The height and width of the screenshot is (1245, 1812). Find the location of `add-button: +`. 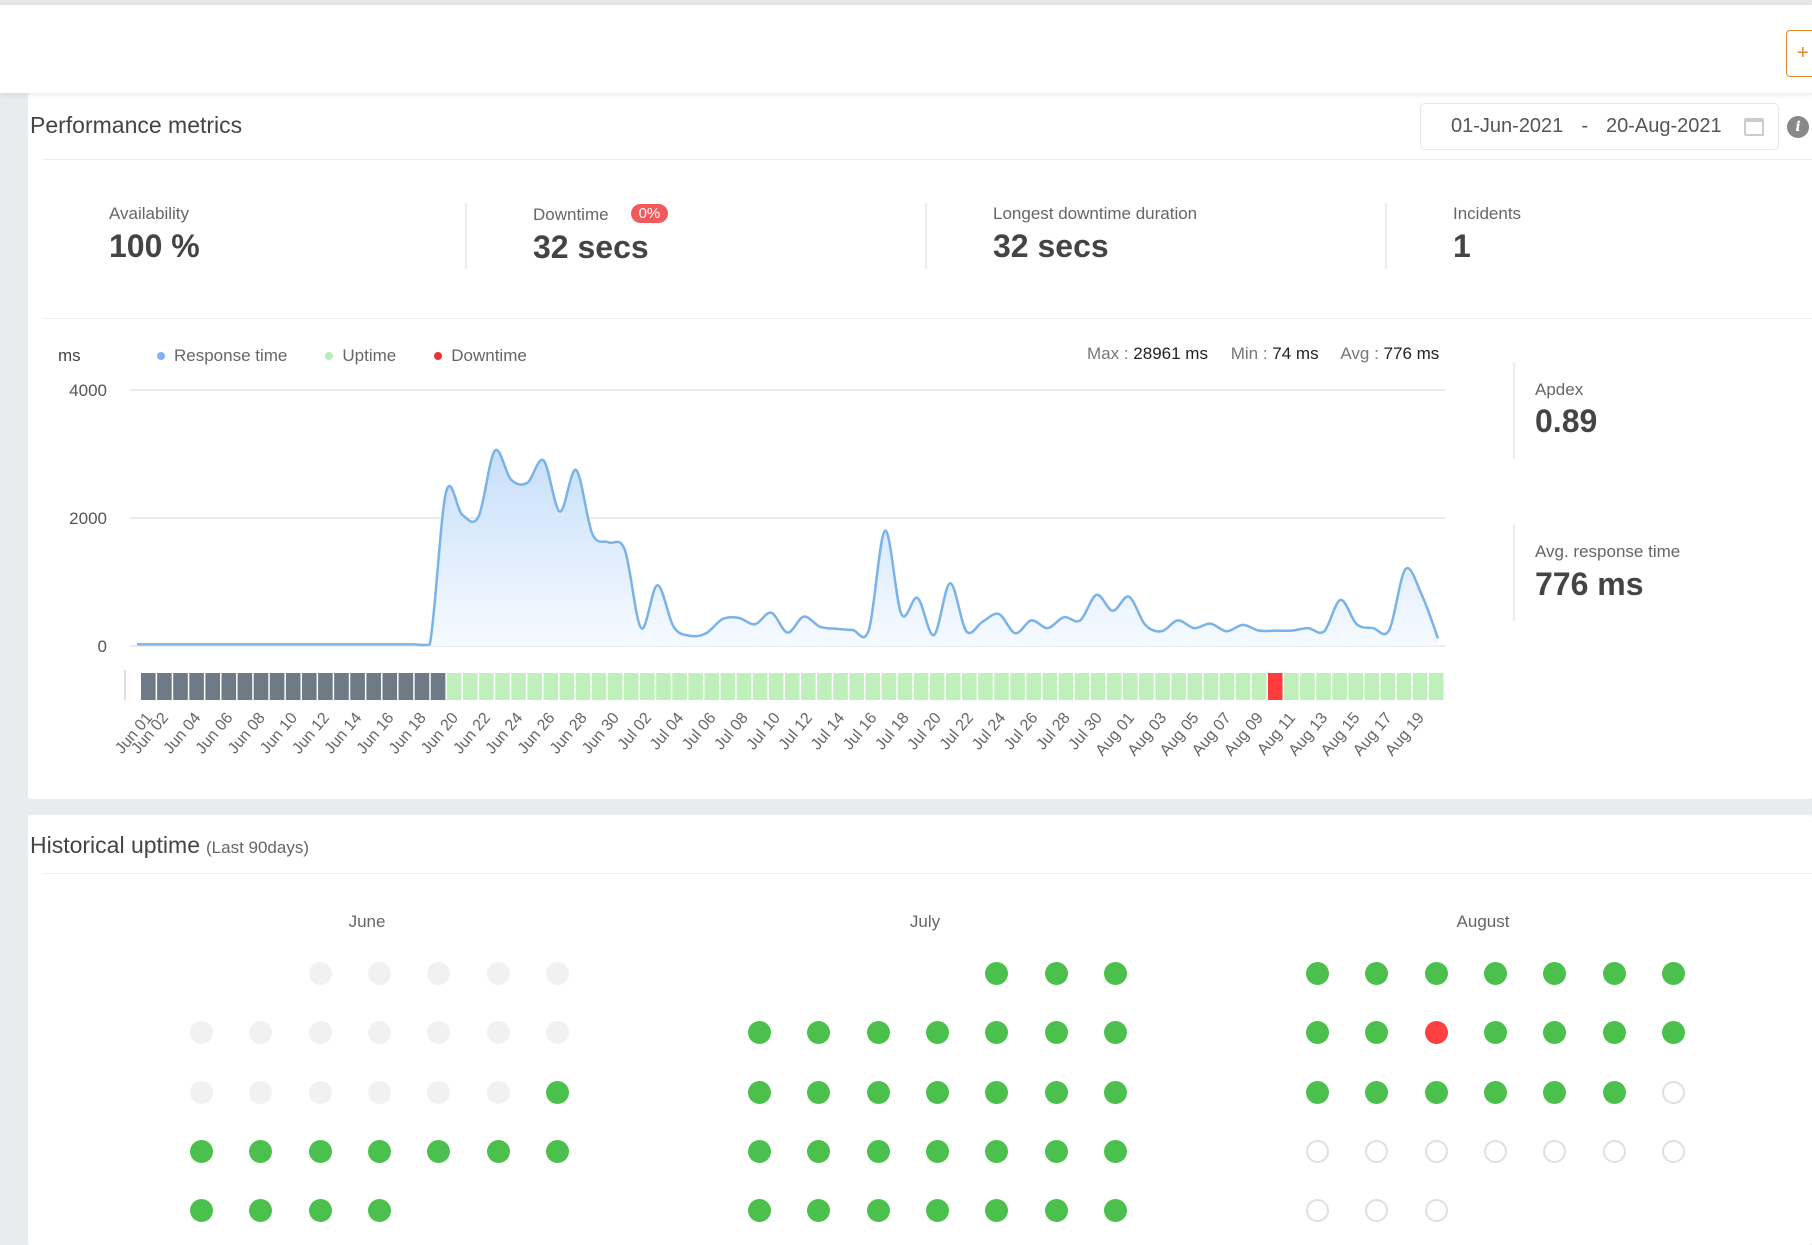

add-button: + is located at coordinates (1799, 53).